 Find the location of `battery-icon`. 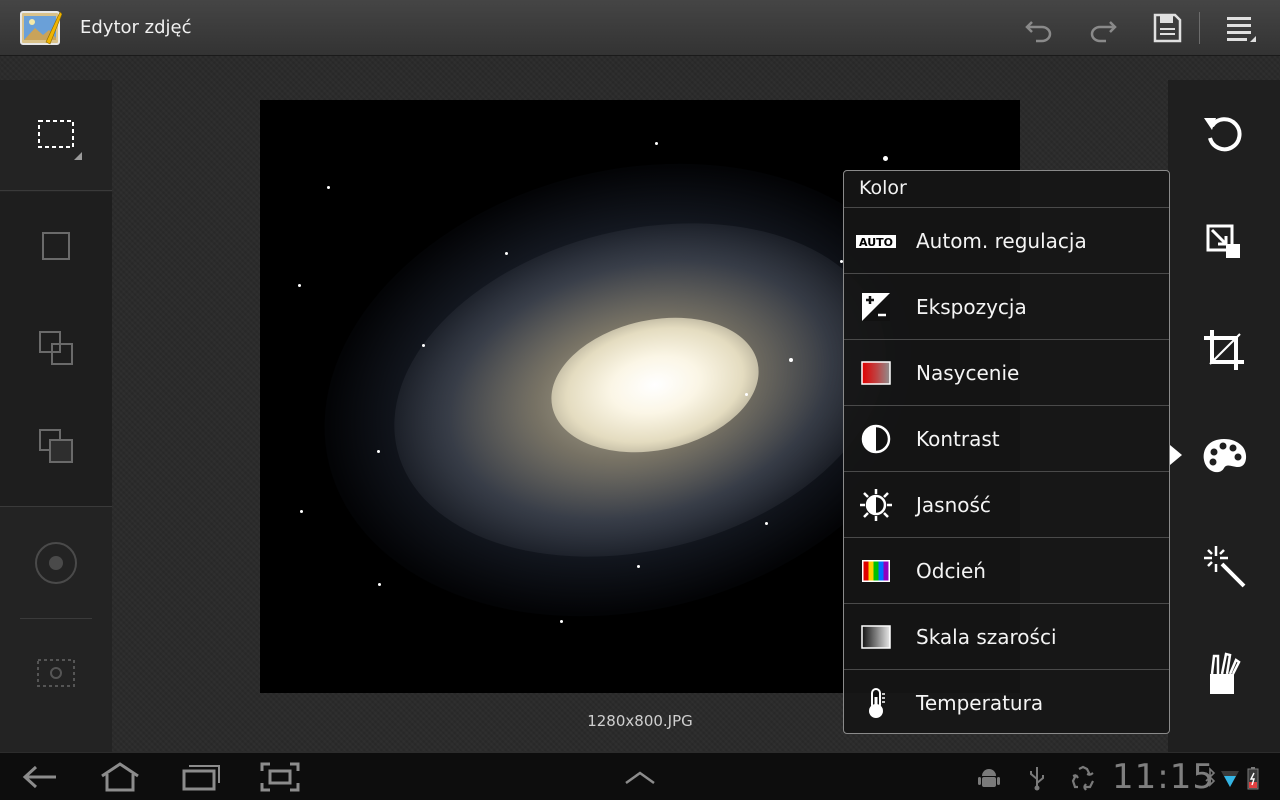

battery-icon is located at coordinates (1253, 778).